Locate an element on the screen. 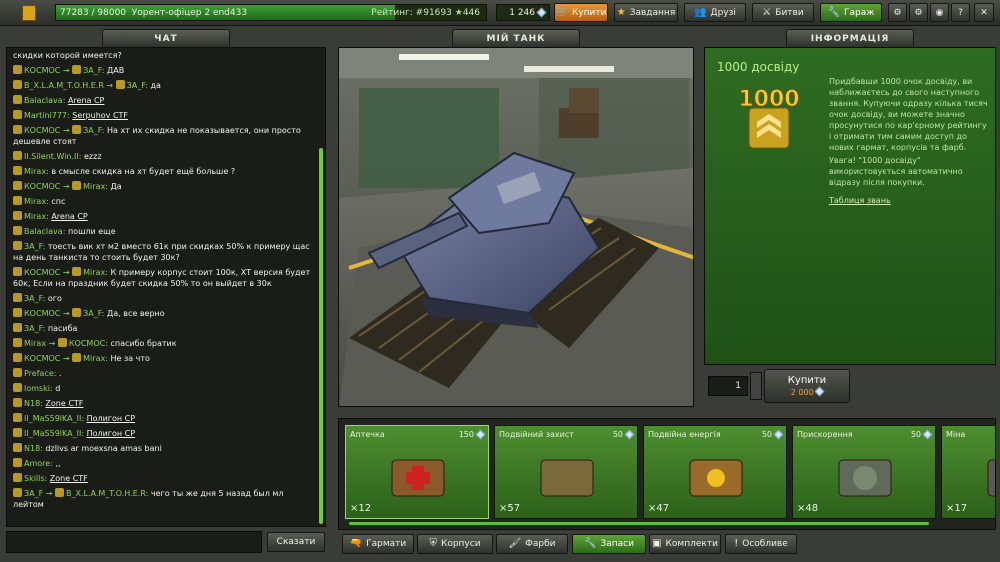 The height and width of the screenshot is (562, 1000). chat-sender: Skills is located at coordinates (34, 478).